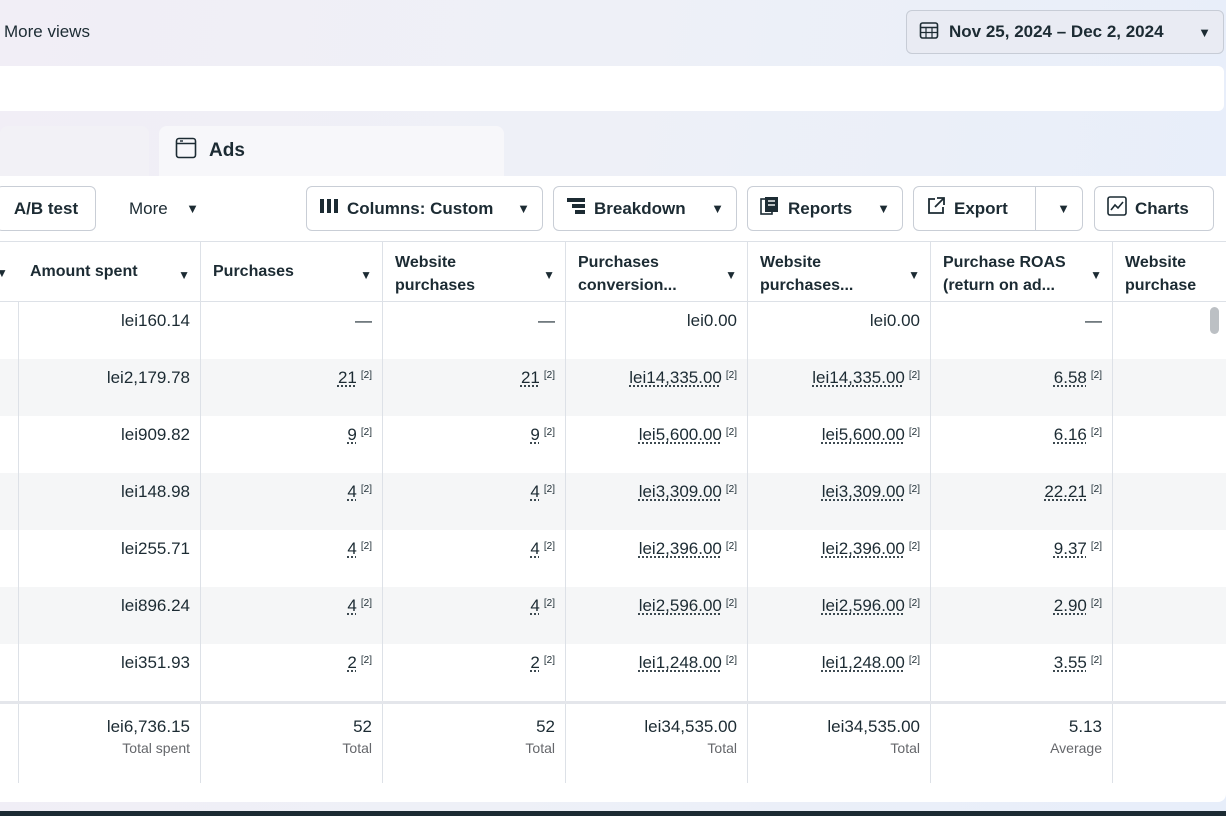  What do you see at coordinates (905, 748) in the screenshot?
I see `total-label: Total` at bounding box center [905, 748].